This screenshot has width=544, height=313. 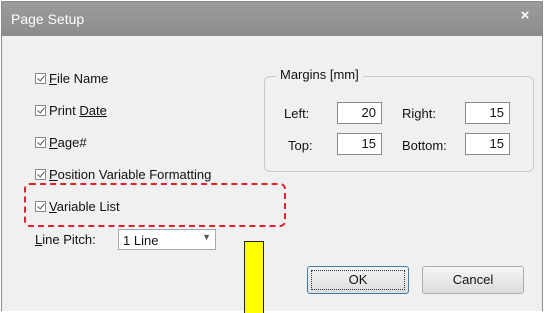 What do you see at coordinates (419, 113) in the screenshot?
I see `right-margin-label: Right:` at bounding box center [419, 113].